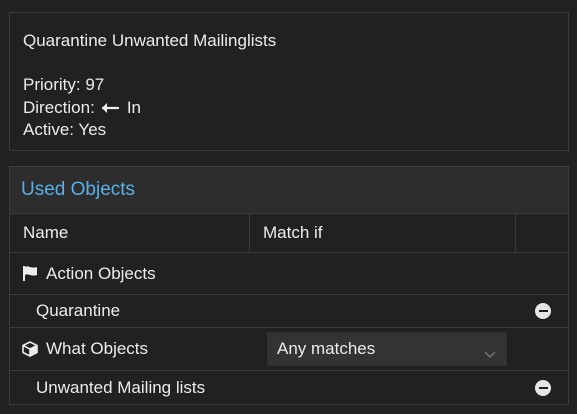 The image size is (577, 414). I want to click on column-header-match-if: Match if, so click(383, 233).